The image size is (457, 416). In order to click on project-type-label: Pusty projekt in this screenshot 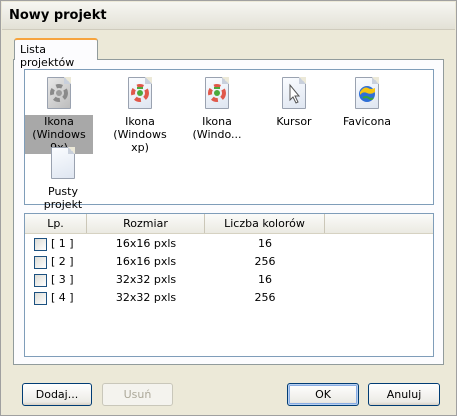, I will do `click(63, 198)`.